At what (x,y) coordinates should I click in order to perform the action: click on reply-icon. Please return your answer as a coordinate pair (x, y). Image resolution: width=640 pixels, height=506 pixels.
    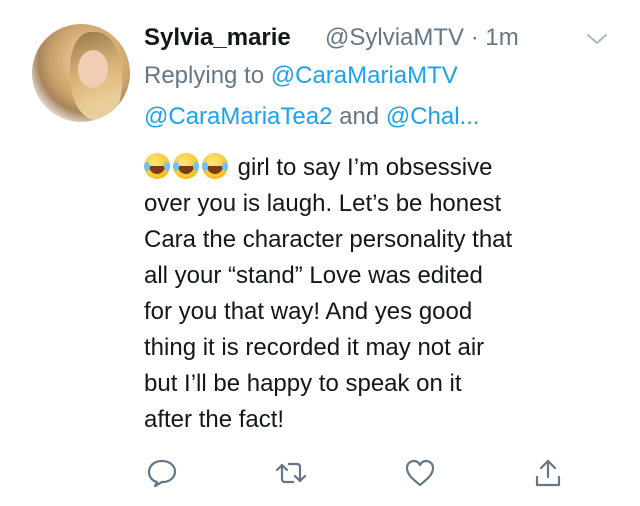
    Looking at the image, I should click on (162, 473).